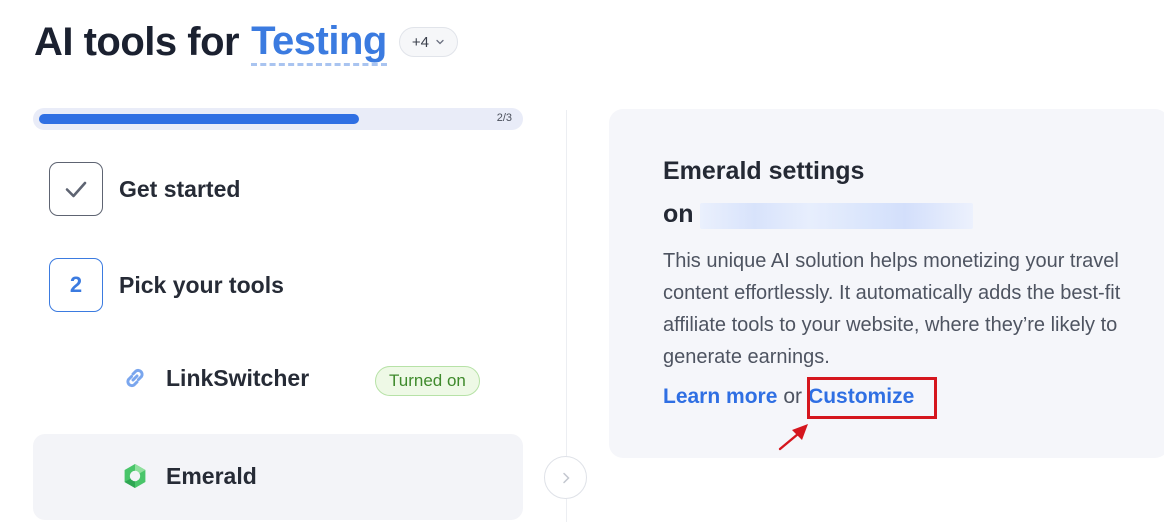 The width and height of the screenshot is (1164, 522). Describe the element at coordinates (504, 118) in the screenshot. I see `progress-label: 2/3` at that location.